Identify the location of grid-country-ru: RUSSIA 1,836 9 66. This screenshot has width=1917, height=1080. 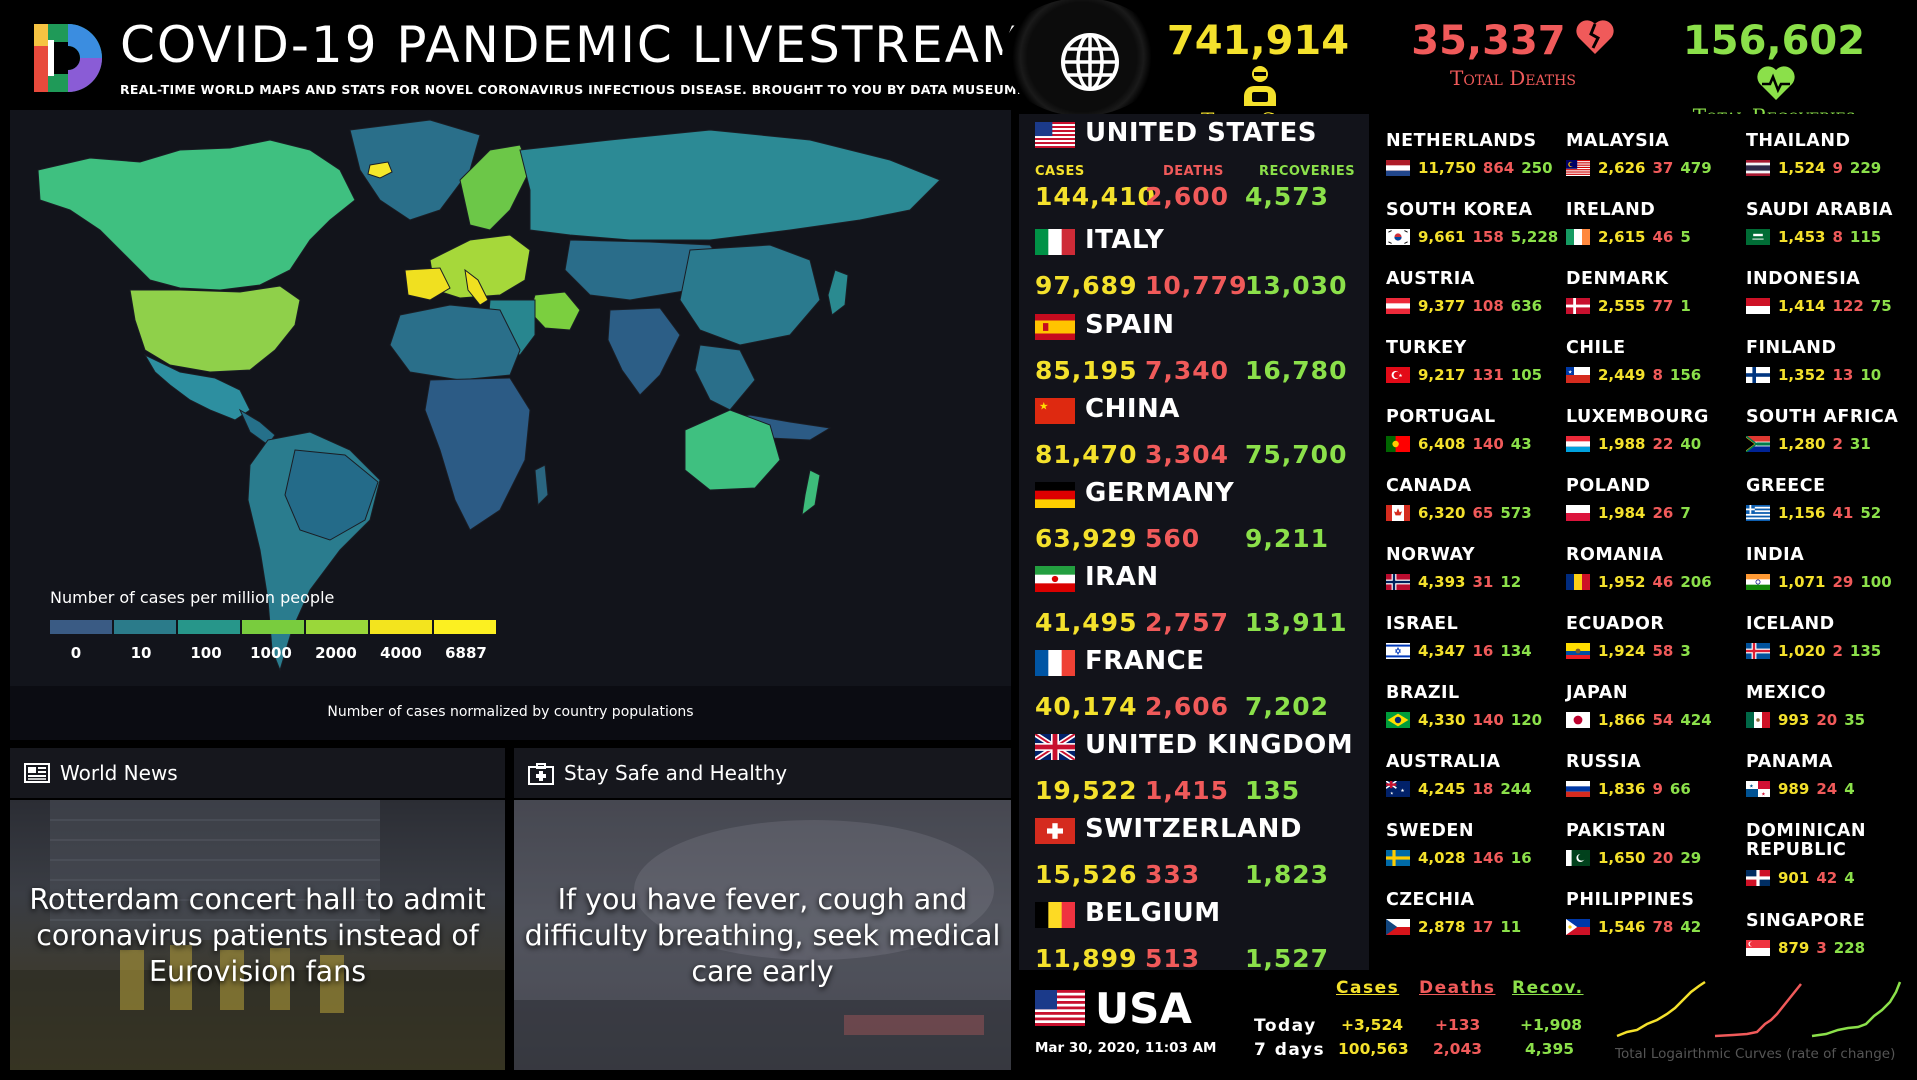
(1653, 783).